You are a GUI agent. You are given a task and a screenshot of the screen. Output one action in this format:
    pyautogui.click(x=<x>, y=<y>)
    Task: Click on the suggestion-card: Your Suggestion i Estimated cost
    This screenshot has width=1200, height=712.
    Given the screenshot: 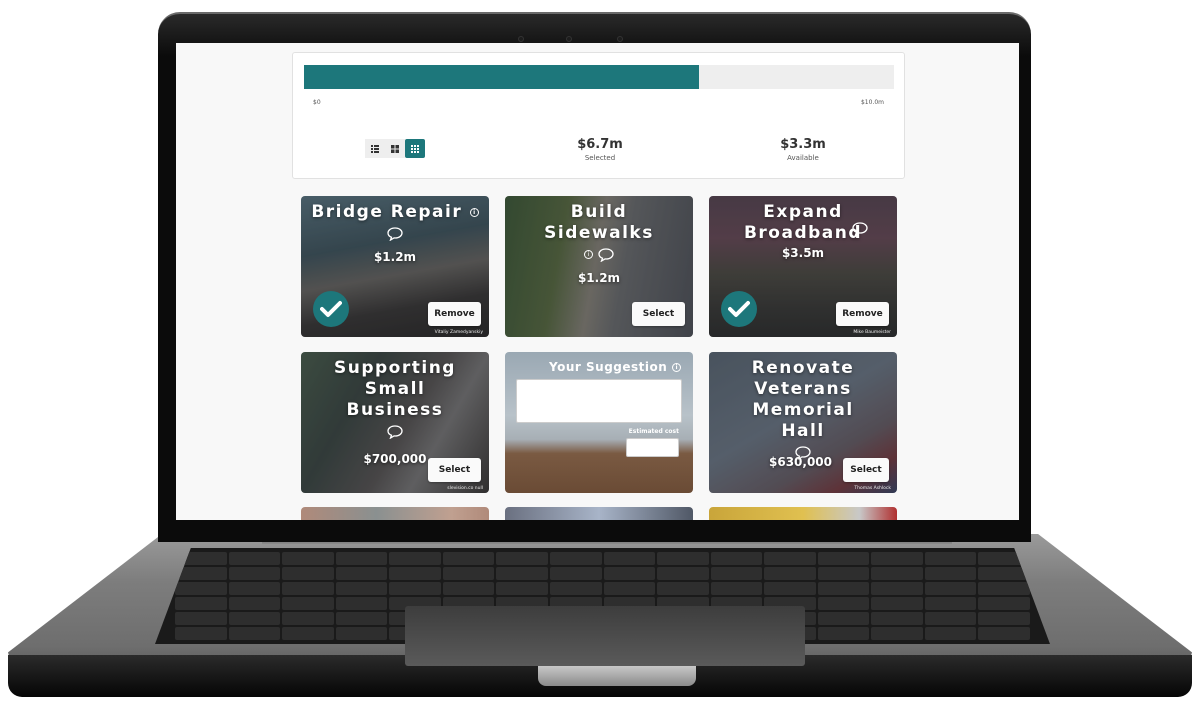 What is the action you would take?
    pyautogui.click(x=599, y=422)
    